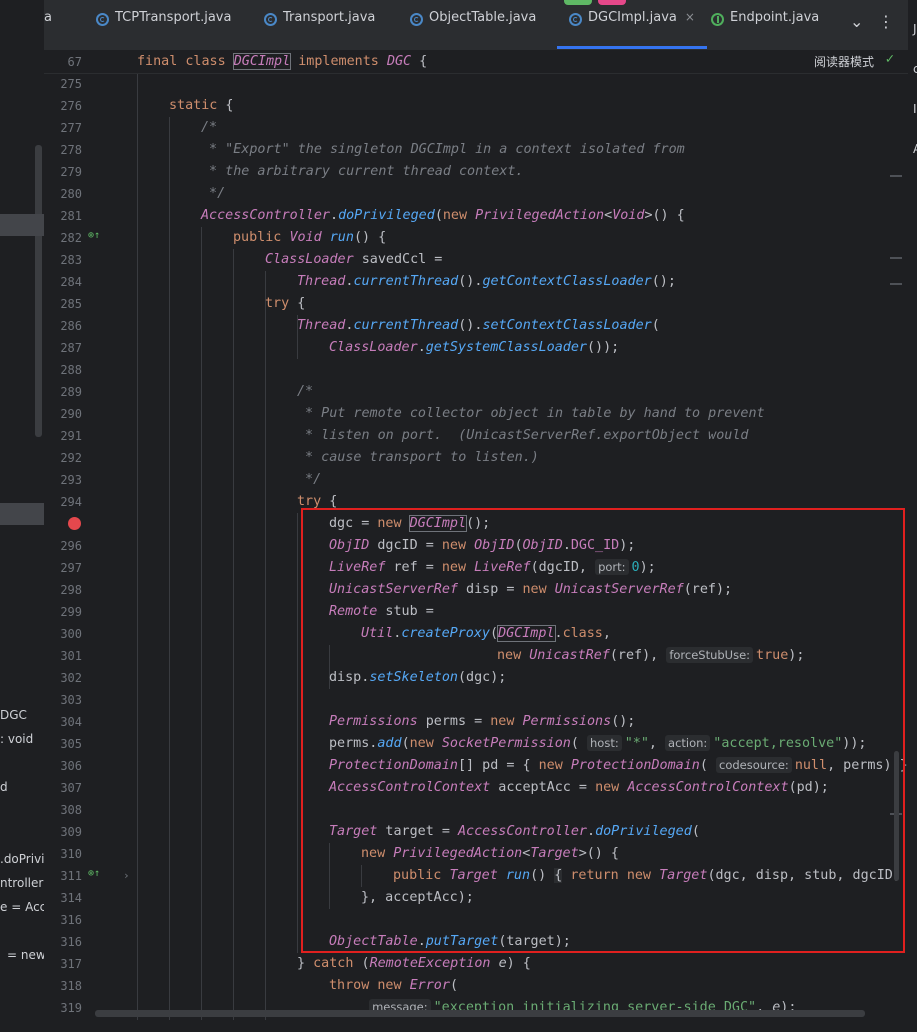 The image size is (917, 1032). I want to click on line-number: 300, so click(71, 634).